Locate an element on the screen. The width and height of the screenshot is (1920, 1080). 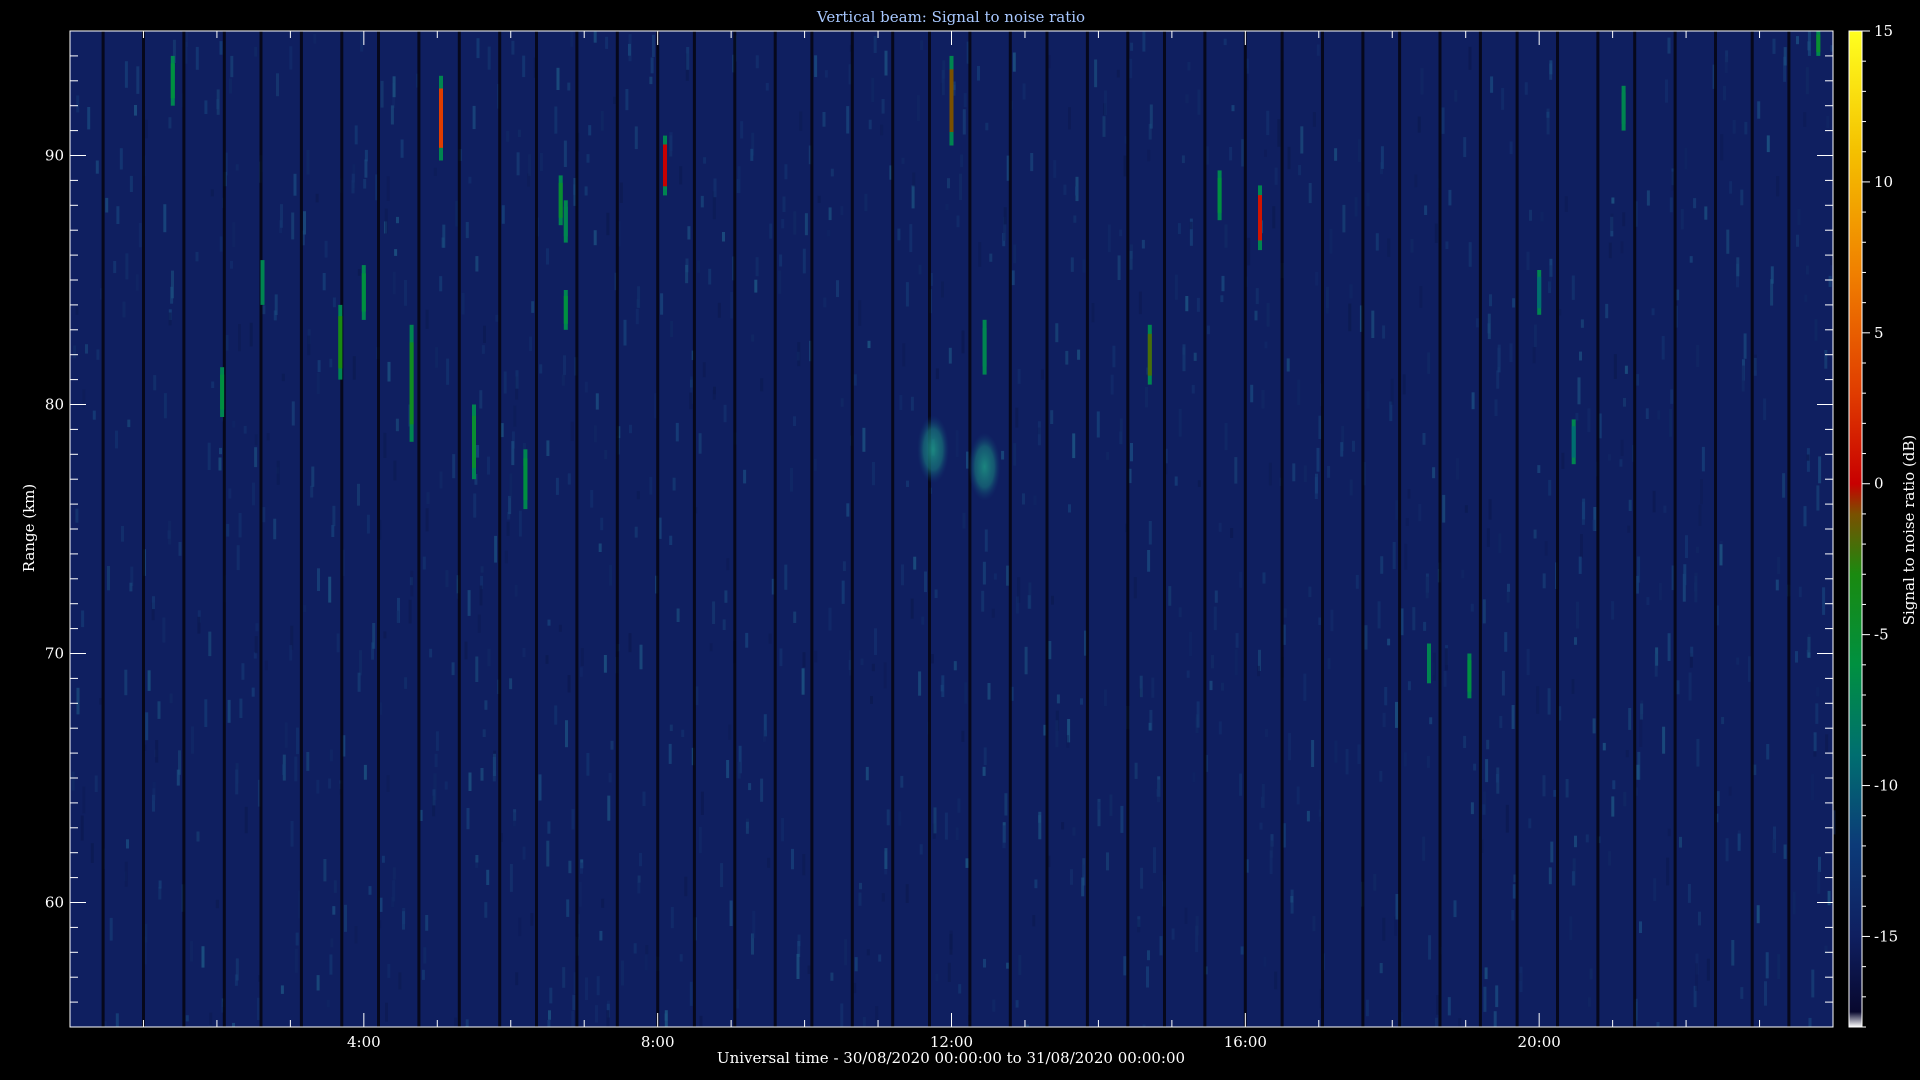
y-tick-label: 60 is located at coordinates (54, 903).